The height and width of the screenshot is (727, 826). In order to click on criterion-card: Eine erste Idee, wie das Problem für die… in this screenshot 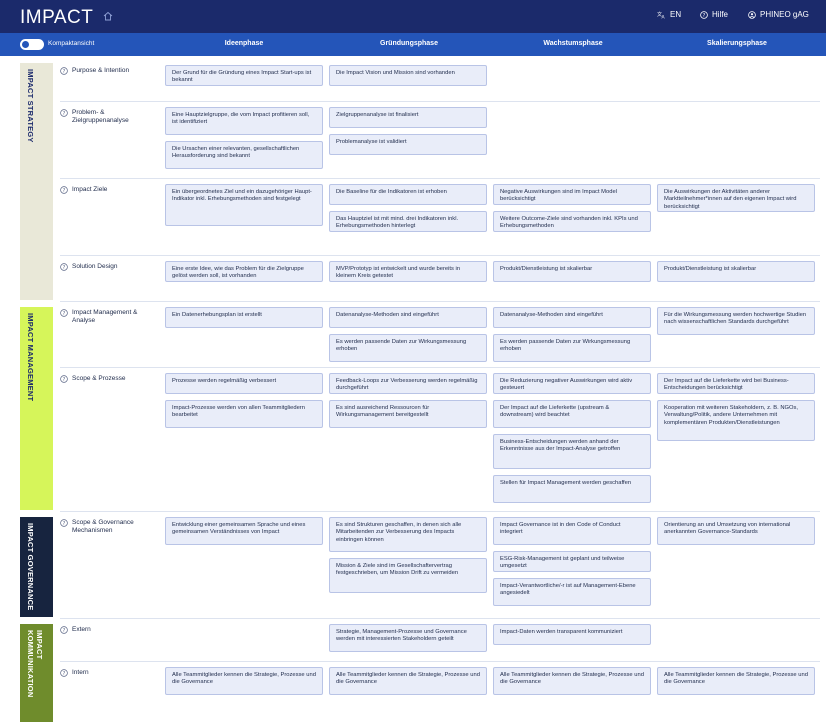, I will do `click(244, 271)`.